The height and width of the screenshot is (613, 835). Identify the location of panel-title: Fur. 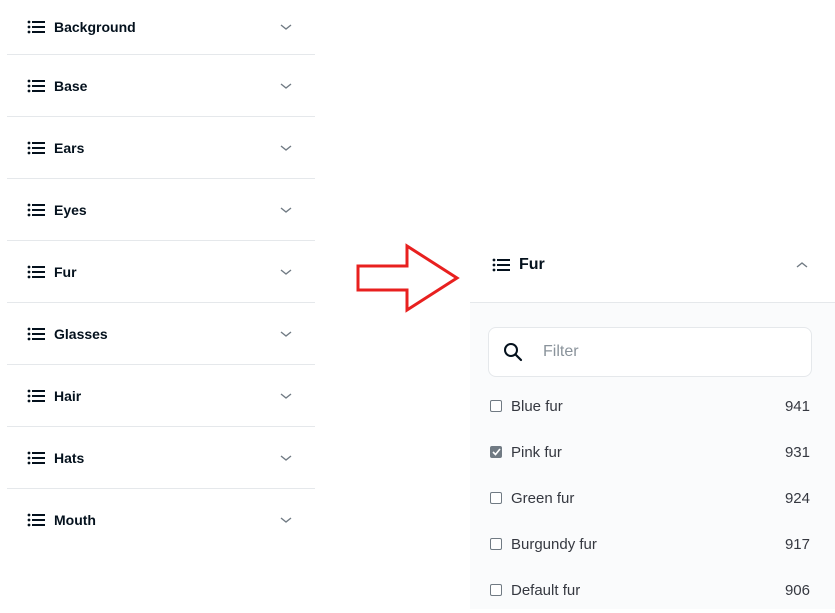
(532, 264).